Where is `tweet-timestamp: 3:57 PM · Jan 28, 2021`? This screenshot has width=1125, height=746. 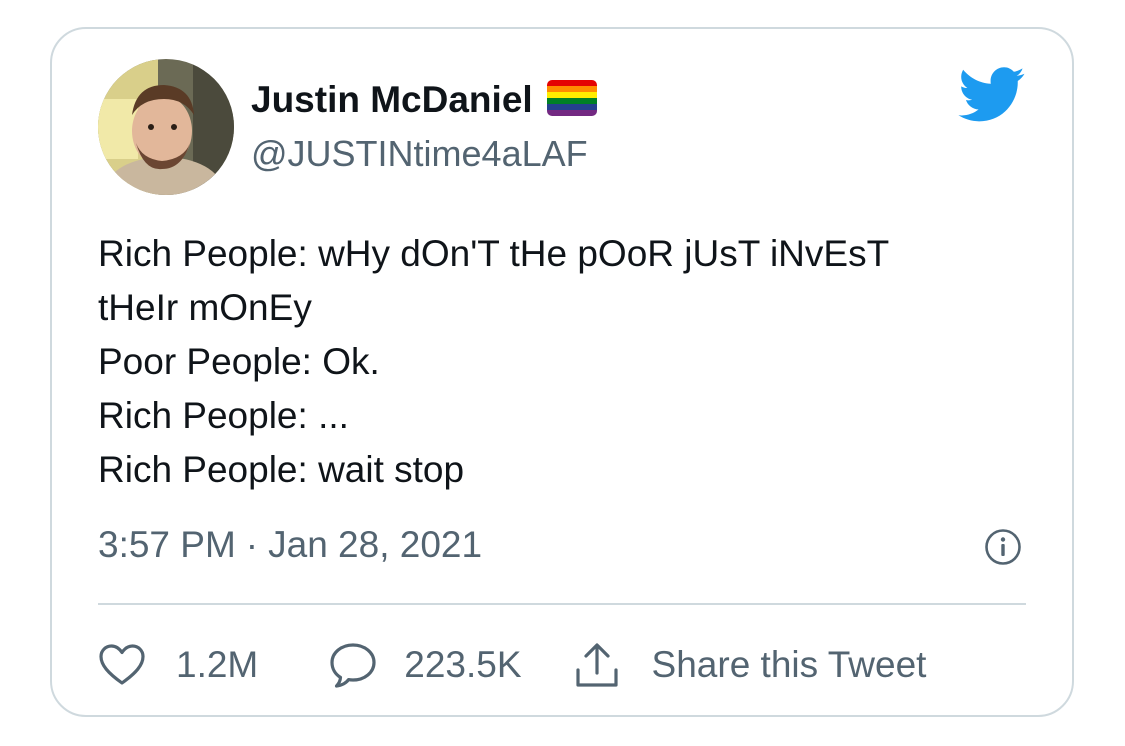 tweet-timestamp: 3:57 PM · Jan 28, 2021 is located at coordinates (290, 545).